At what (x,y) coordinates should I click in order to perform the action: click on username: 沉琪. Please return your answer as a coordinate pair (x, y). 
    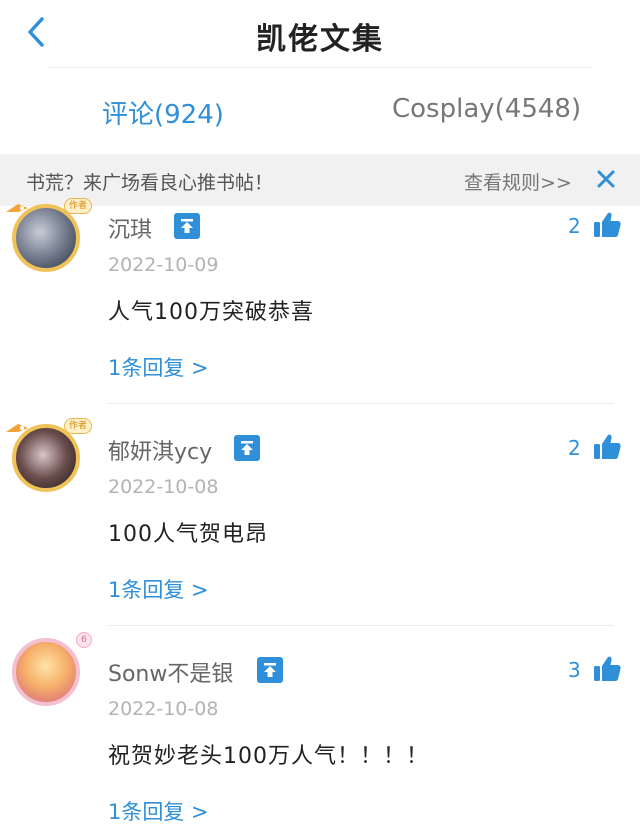
    Looking at the image, I should click on (130, 228).